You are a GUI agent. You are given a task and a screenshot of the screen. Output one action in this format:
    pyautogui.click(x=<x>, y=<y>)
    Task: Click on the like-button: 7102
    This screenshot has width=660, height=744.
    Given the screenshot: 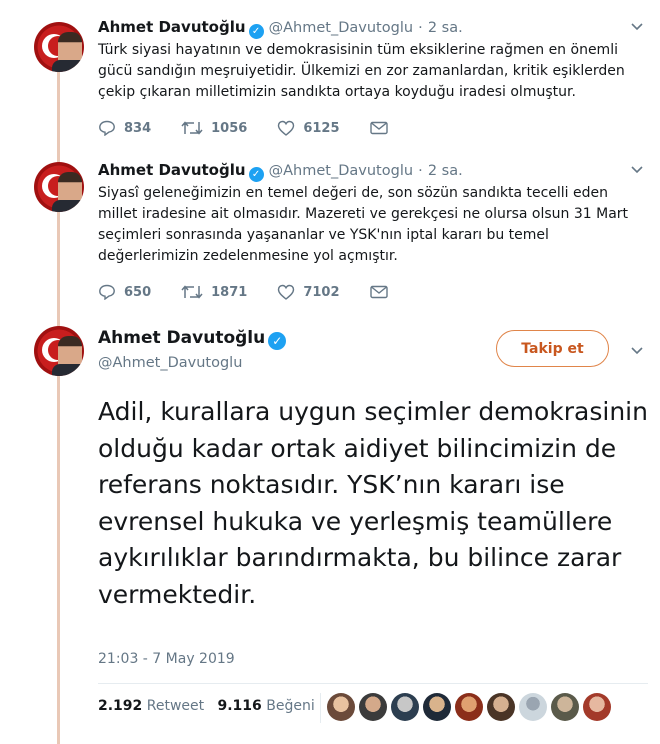 What is the action you would take?
    pyautogui.click(x=308, y=292)
    